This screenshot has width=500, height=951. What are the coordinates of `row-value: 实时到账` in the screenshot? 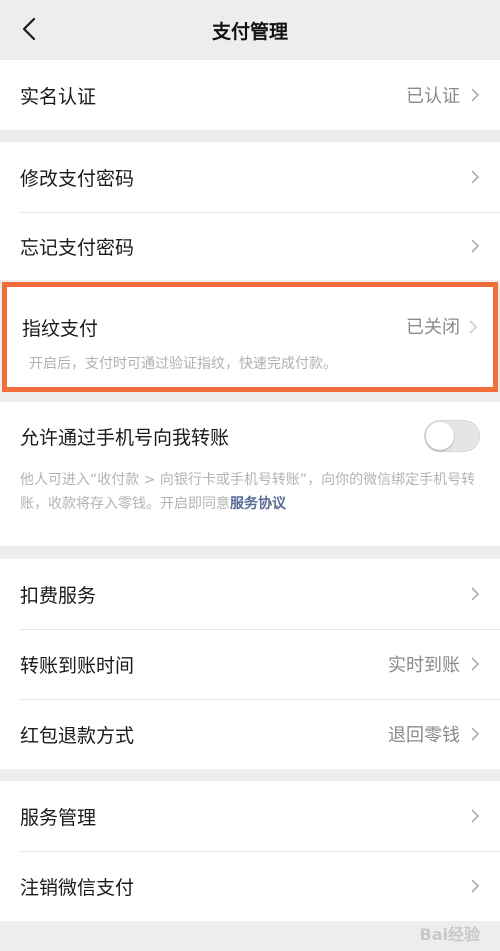 It's located at (424, 665).